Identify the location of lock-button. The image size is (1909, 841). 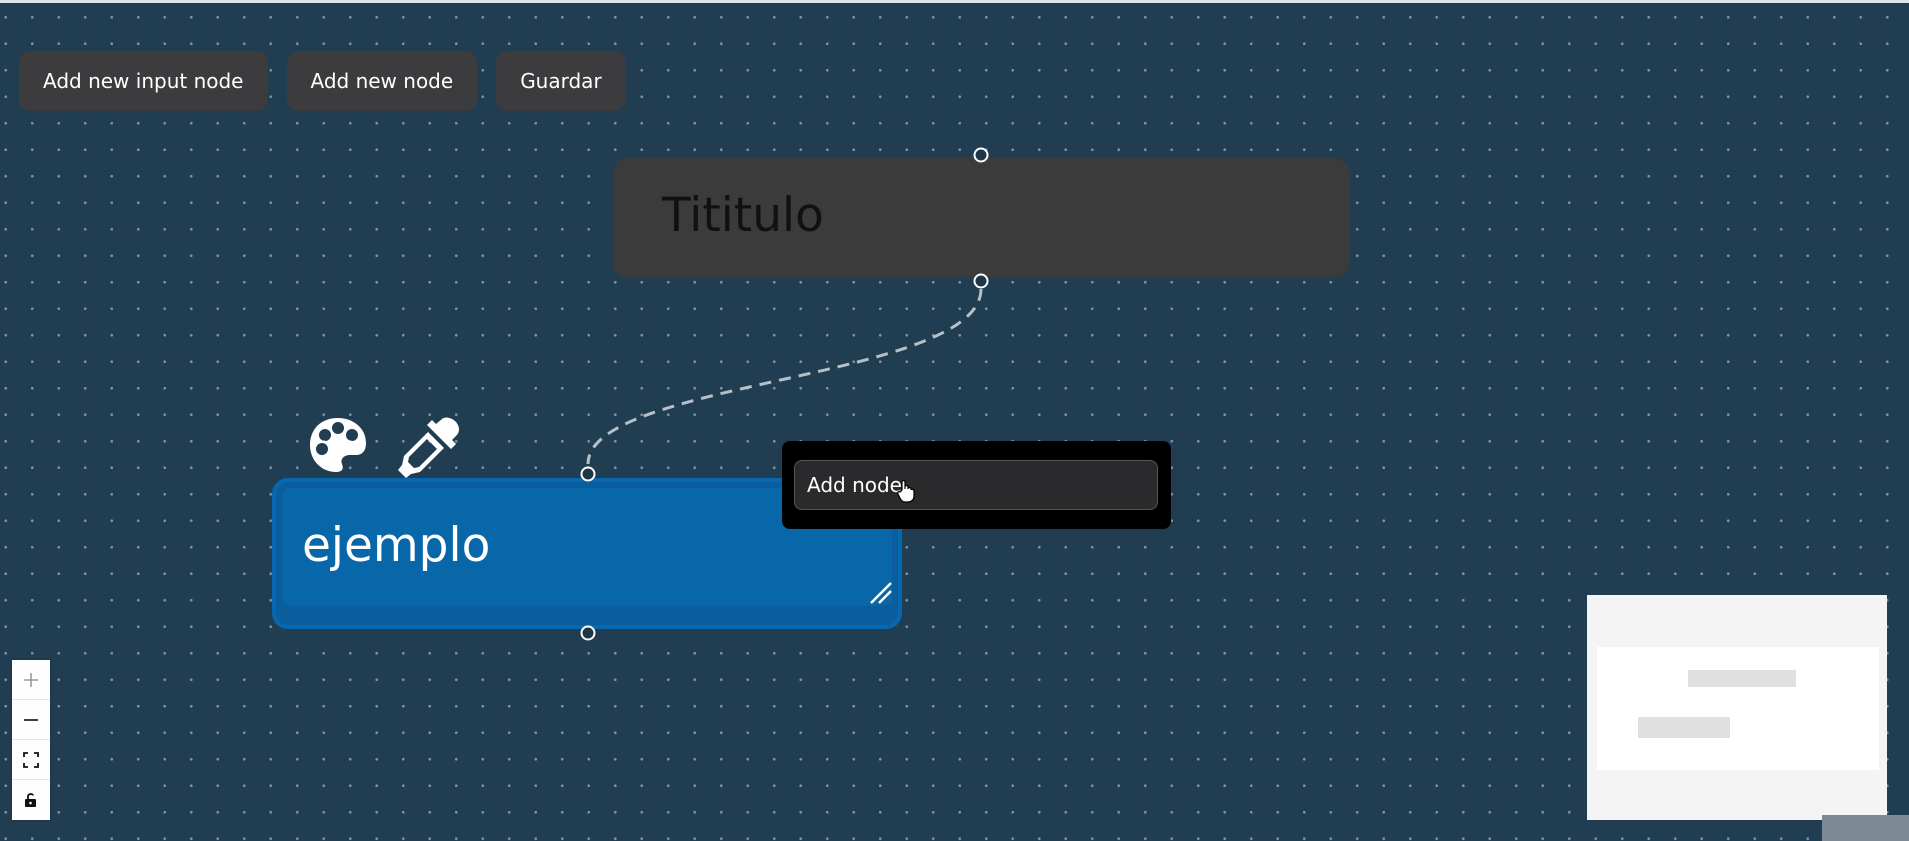
(31, 800).